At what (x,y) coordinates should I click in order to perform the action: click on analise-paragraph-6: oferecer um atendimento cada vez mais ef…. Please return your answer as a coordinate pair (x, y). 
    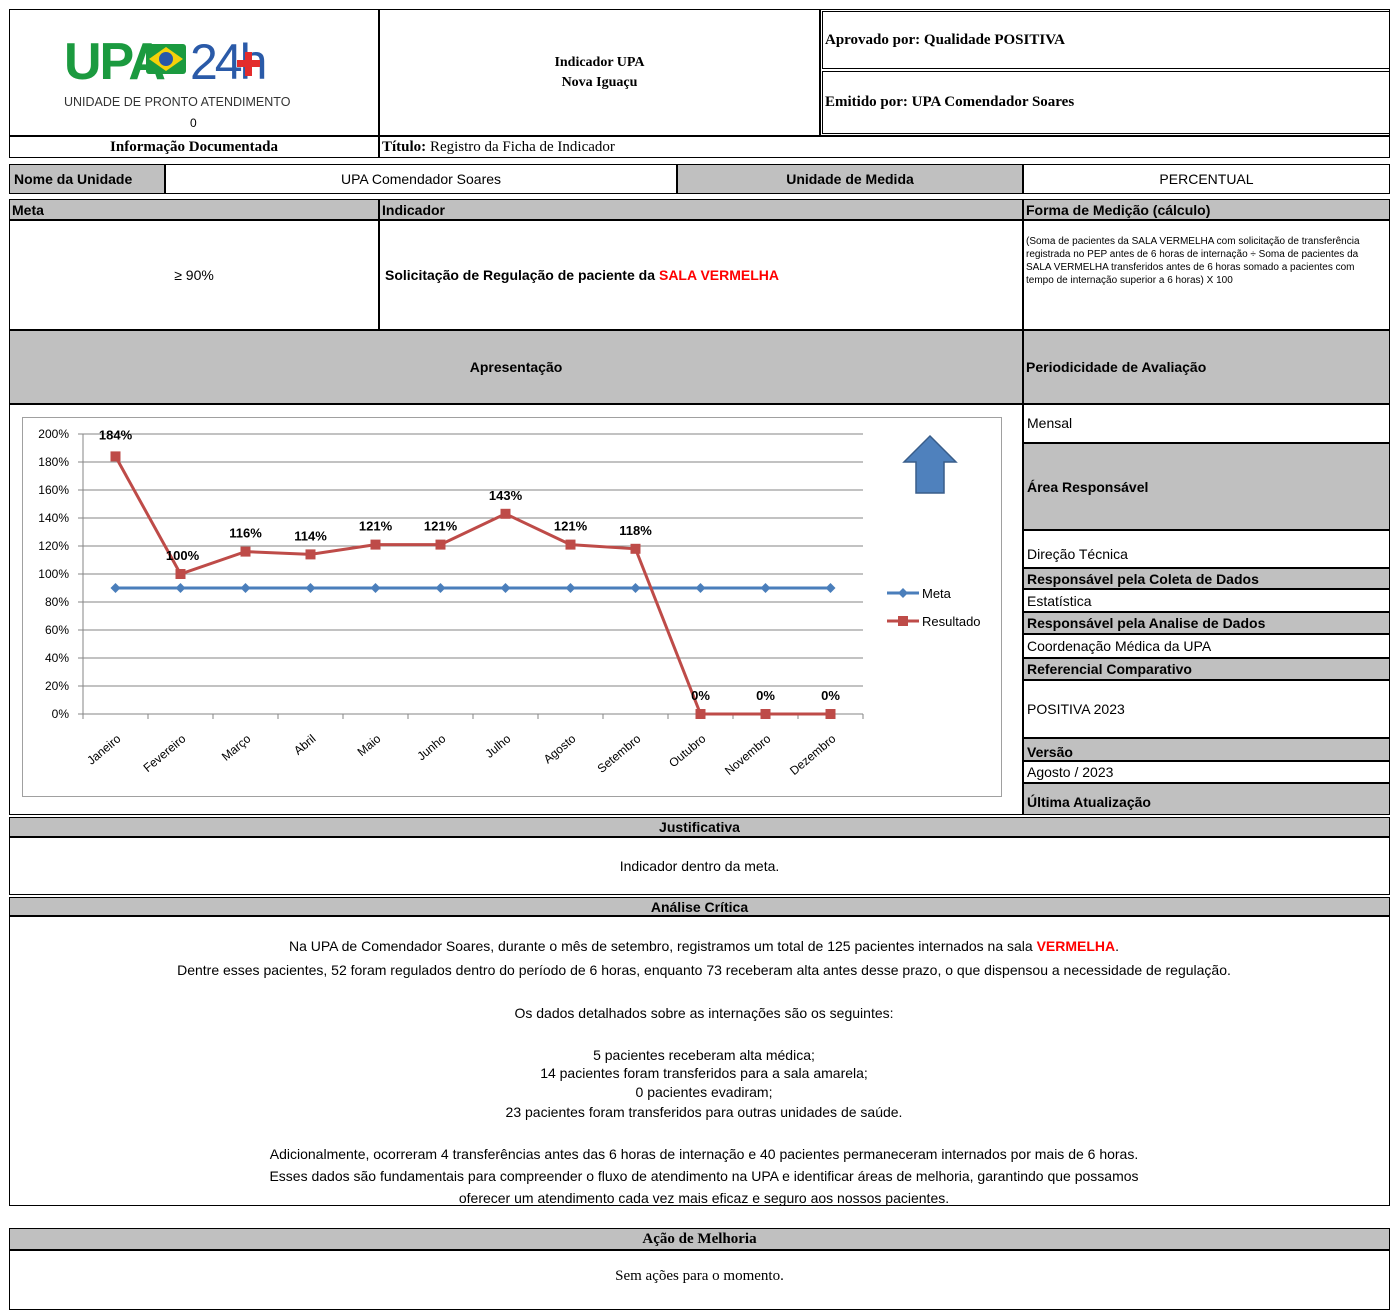
    Looking at the image, I should click on (704, 1198).